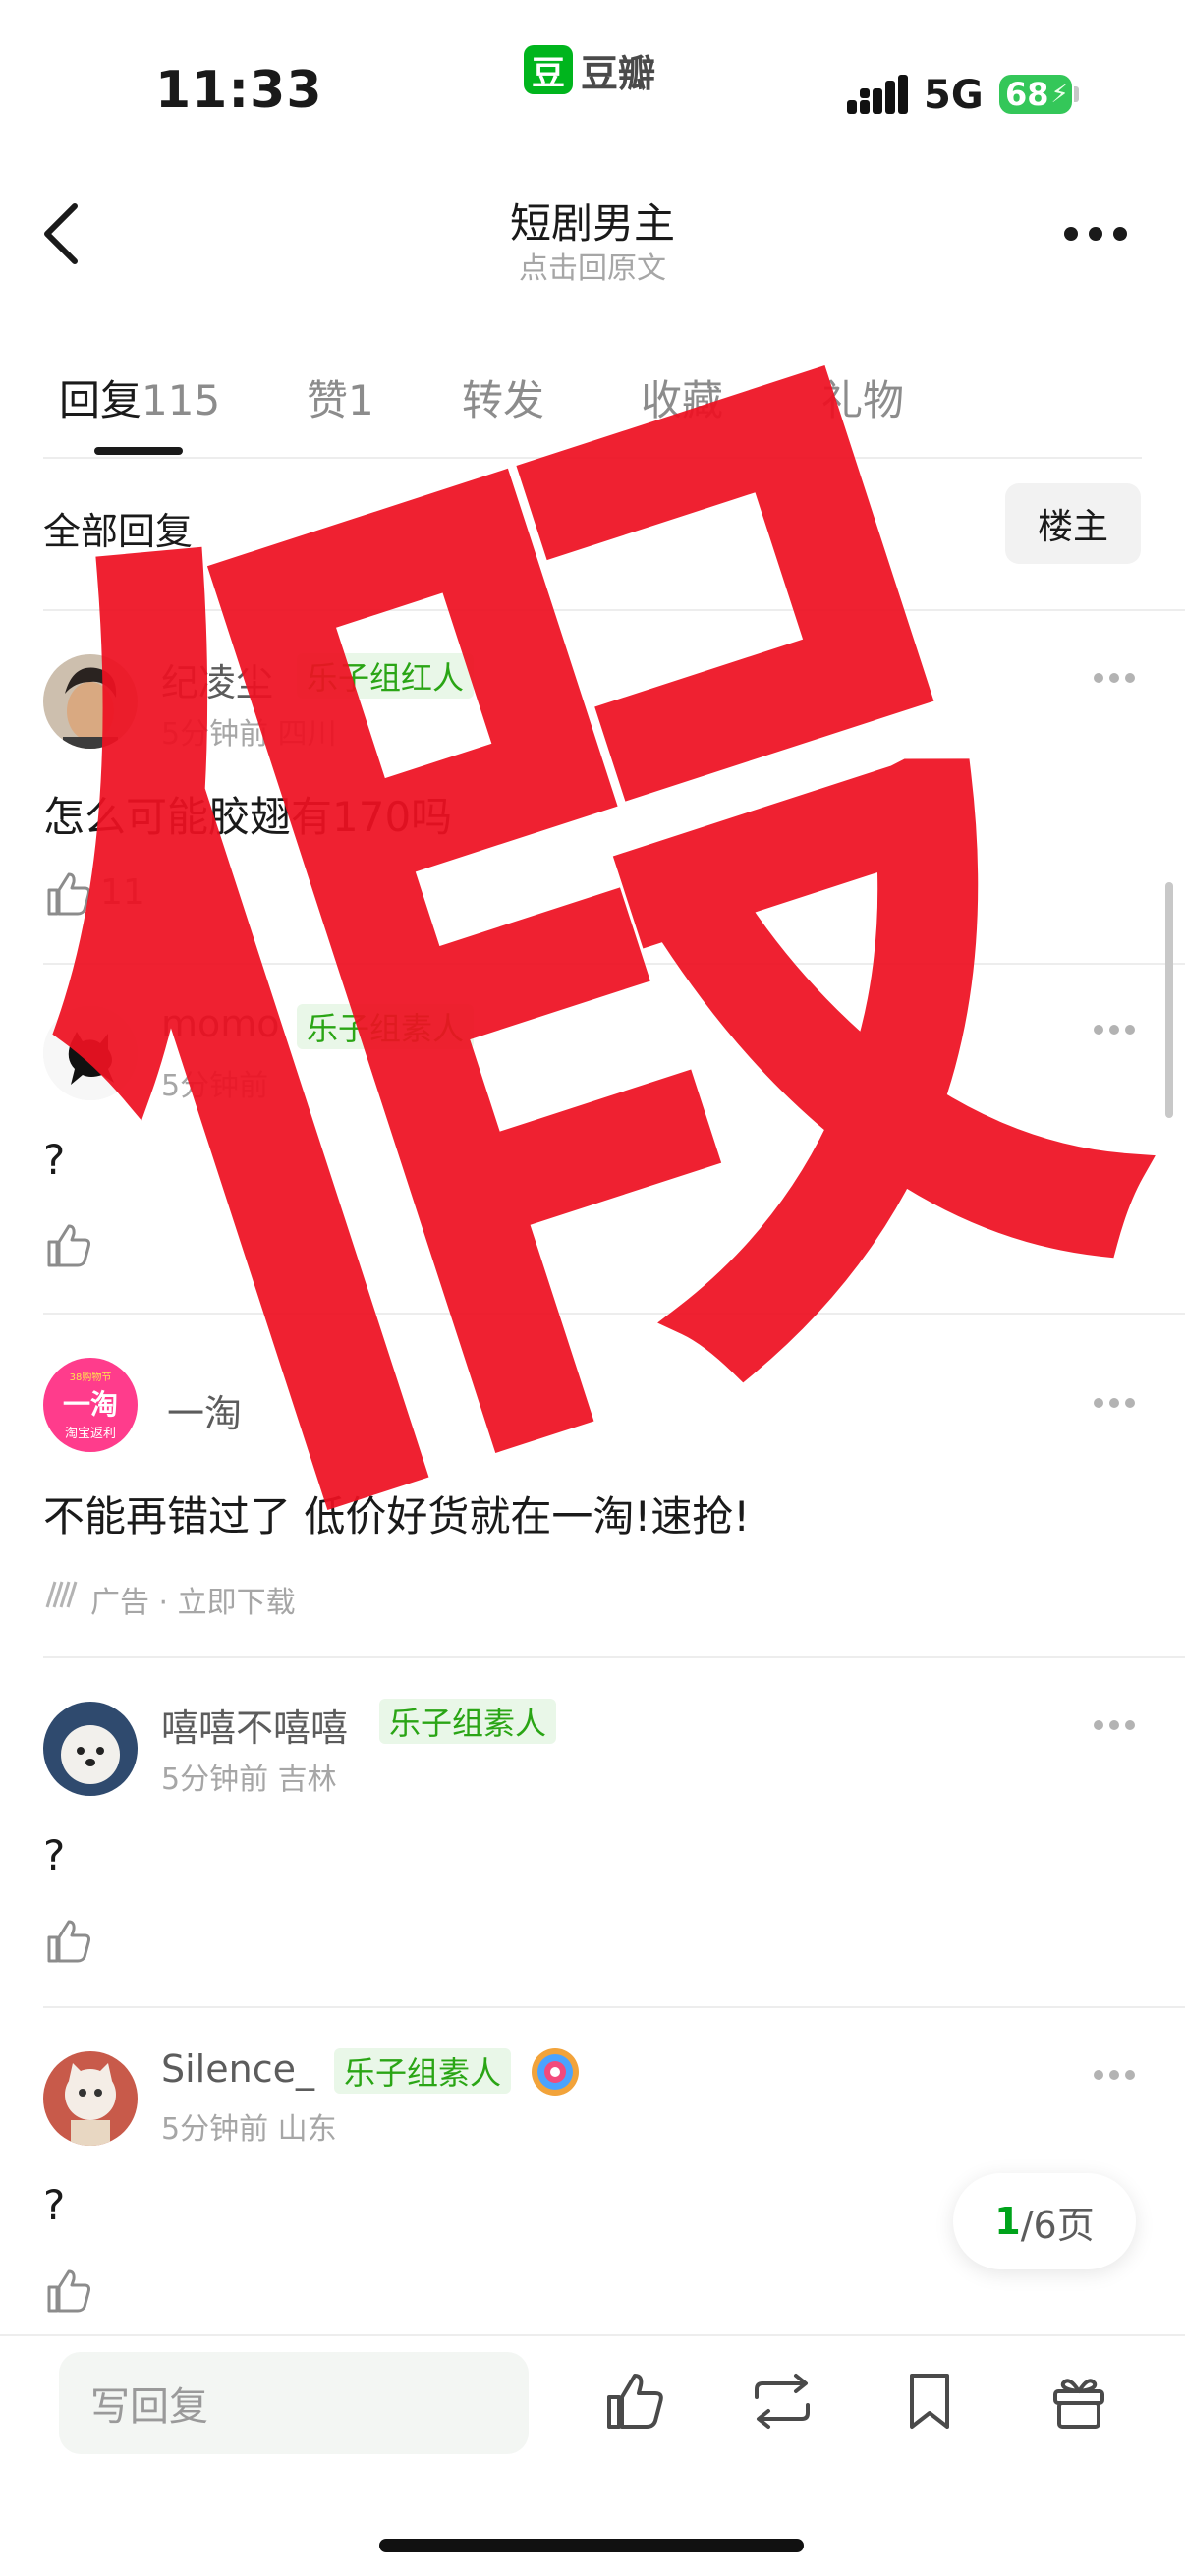 This screenshot has width=1185, height=2576. What do you see at coordinates (592, 2545) in the screenshot?
I see `home-indicator` at bounding box center [592, 2545].